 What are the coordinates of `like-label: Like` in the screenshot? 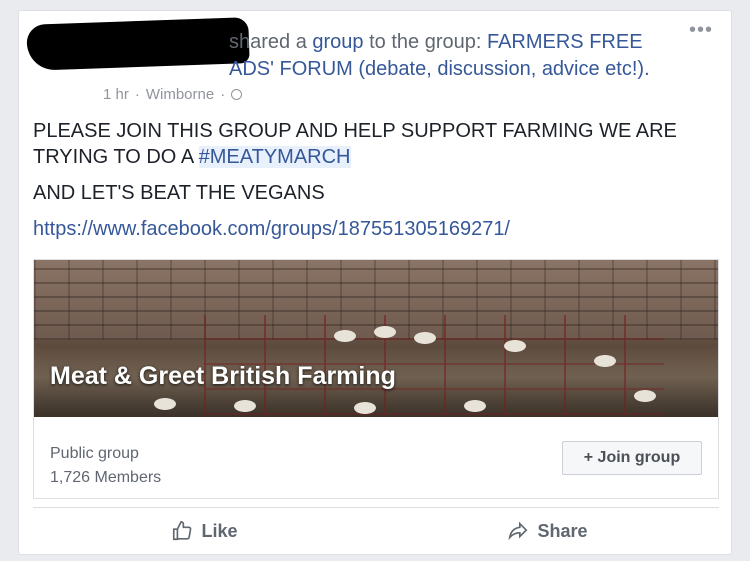 It's located at (219, 530).